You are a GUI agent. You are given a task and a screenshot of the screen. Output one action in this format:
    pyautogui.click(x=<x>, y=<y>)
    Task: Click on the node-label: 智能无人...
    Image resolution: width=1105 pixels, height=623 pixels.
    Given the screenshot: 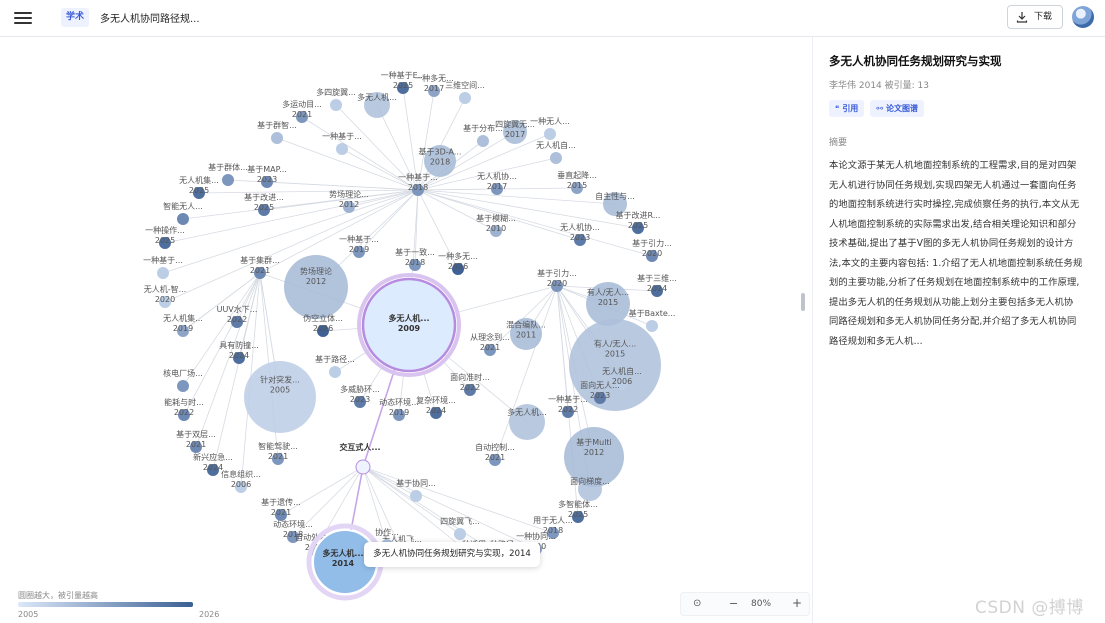 What is the action you would take?
    pyautogui.click(x=183, y=206)
    